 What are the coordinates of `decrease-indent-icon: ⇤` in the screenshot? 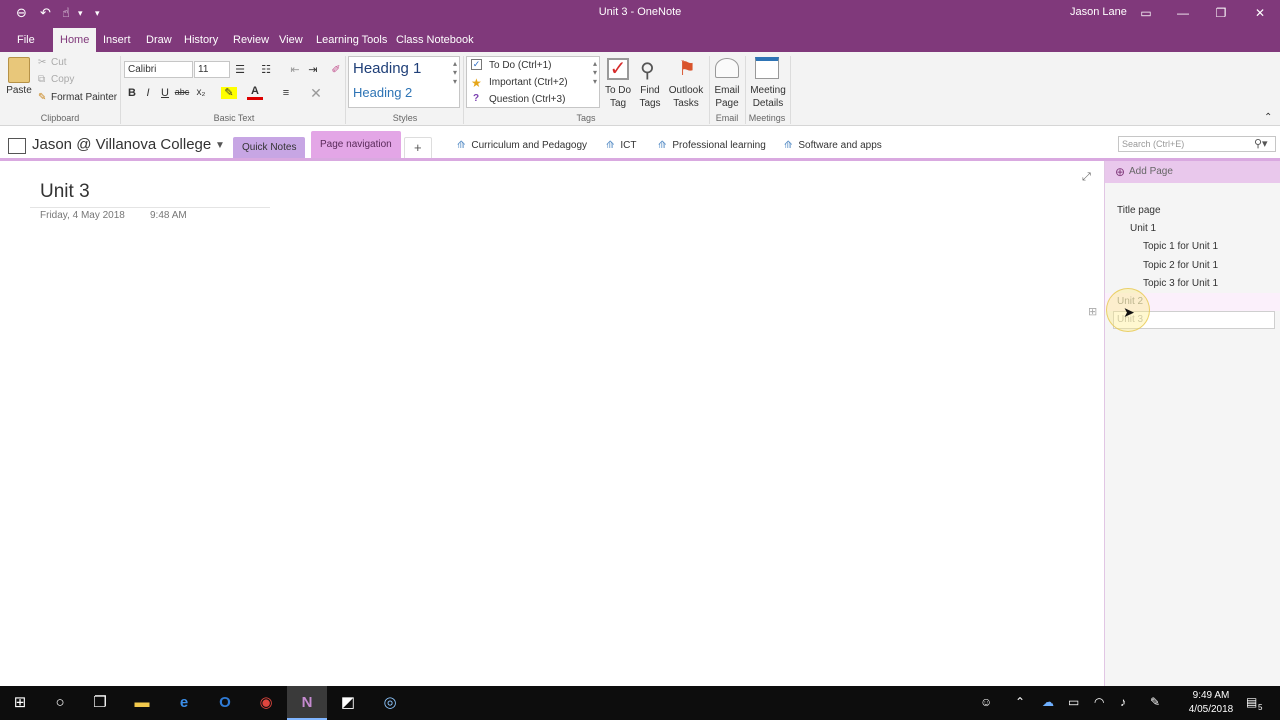 It's located at (295, 69).